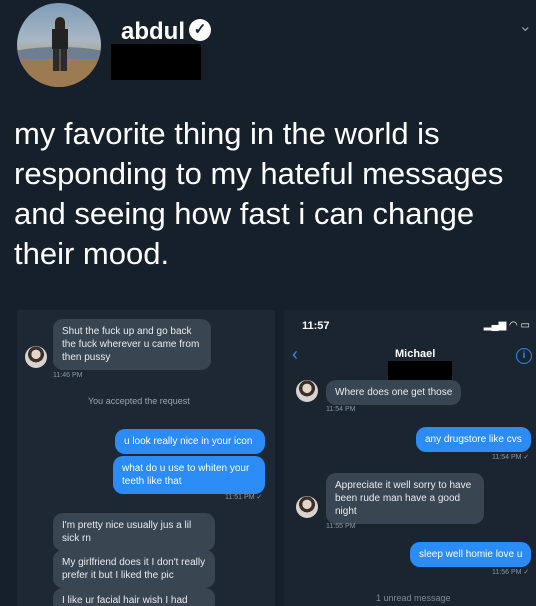 Image resolution: width=536 pixels, height=606 pixels. Describe the element at coordinates (413, 598) in the screenshot. I see `unread-divider: 1 unread message` at that location.